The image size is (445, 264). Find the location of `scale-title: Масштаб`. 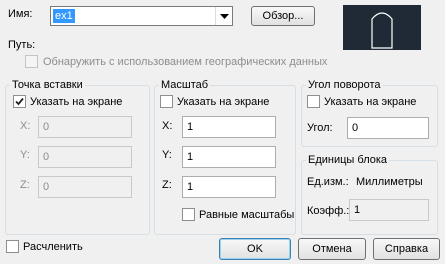

scale-title: Масштаб is located at coordinates (185, 85).